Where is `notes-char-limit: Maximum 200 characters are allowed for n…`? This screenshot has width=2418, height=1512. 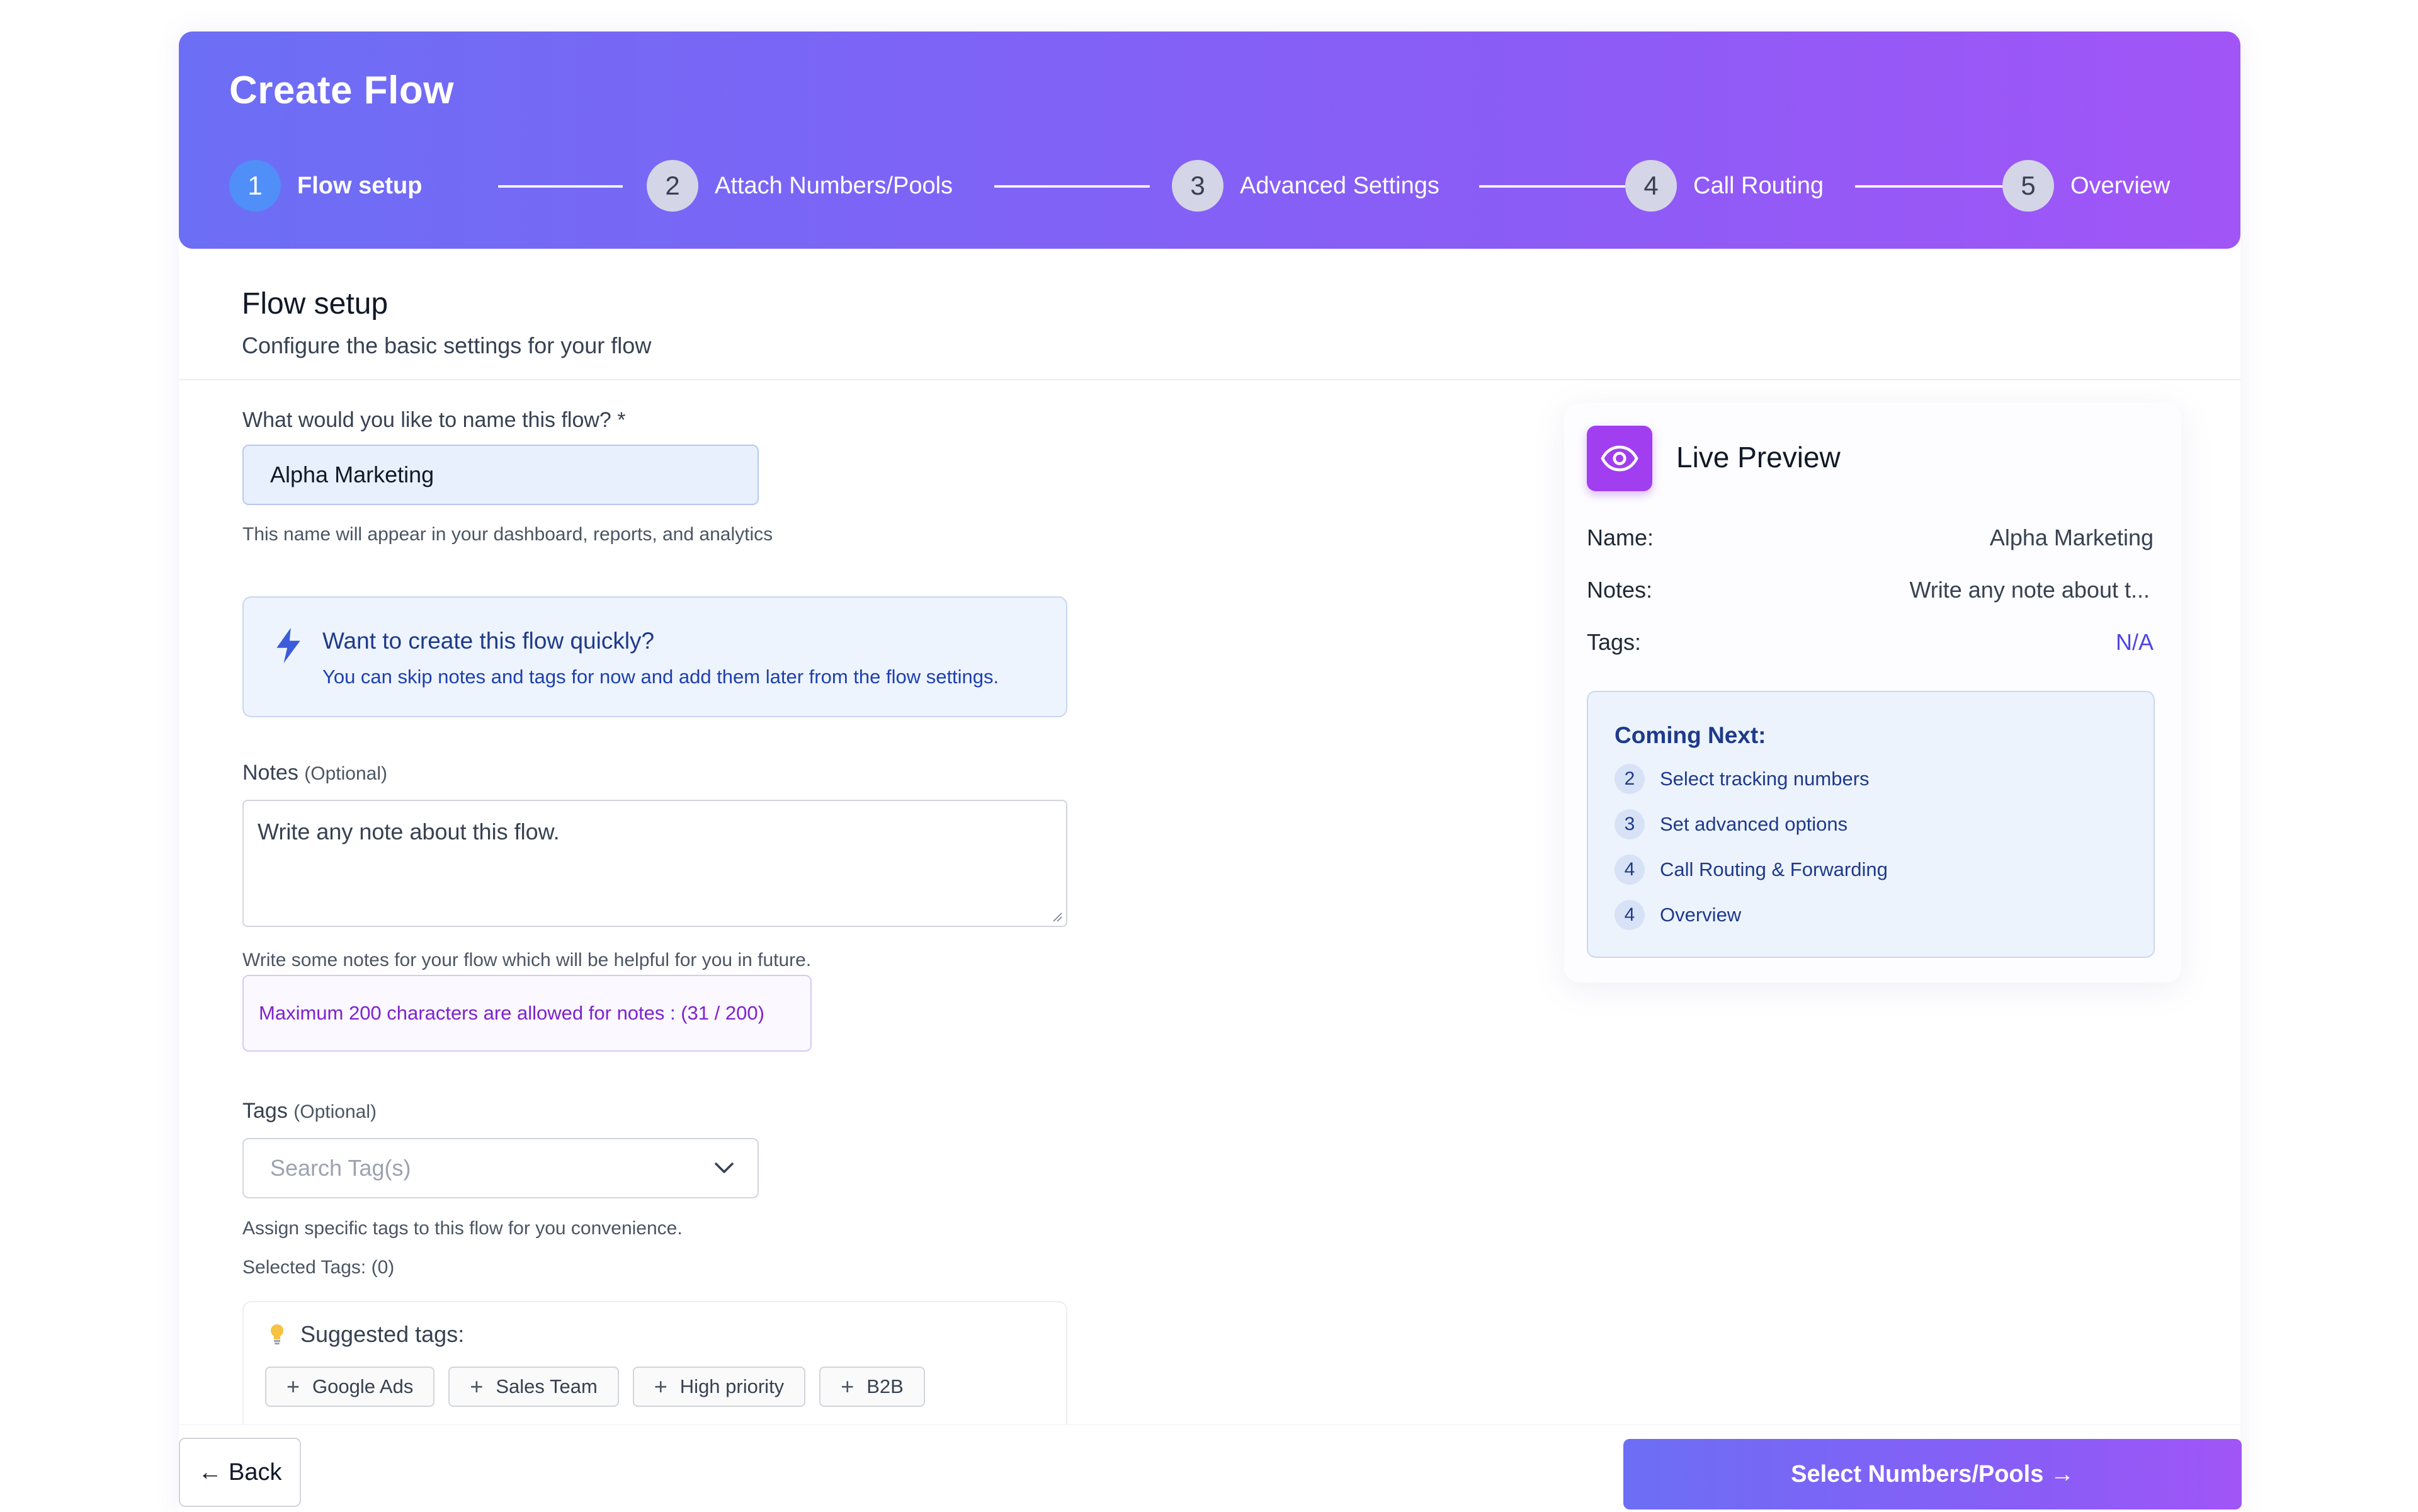
notes-char-limit: Maximum 200 characters are allowed for n… is located at coordinates (527, 1014).